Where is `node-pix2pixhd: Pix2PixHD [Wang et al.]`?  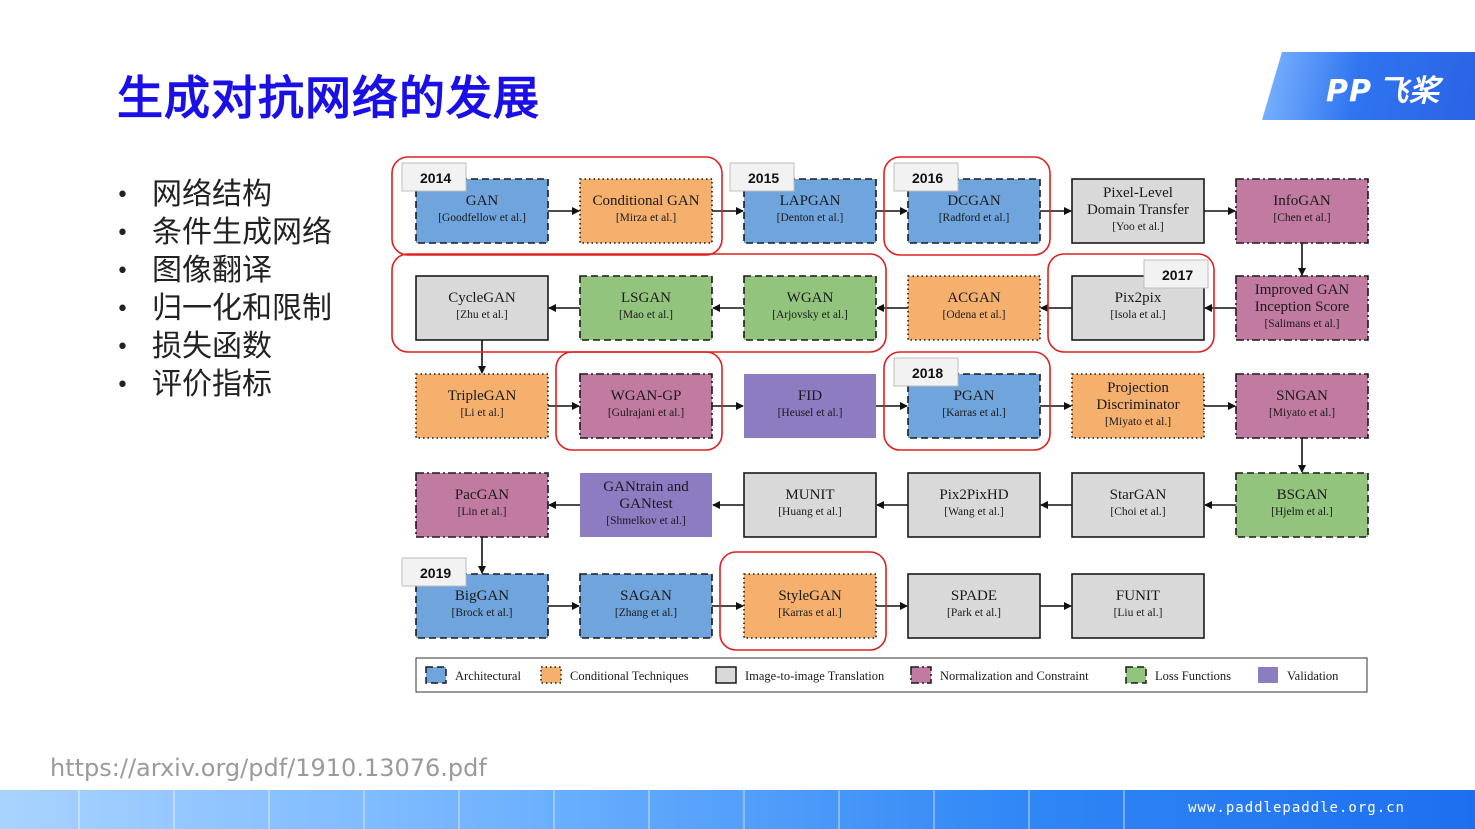 node-pix2pixhd: Pix2PixHD [Wang et al.] is located at coordinates (974, 505).